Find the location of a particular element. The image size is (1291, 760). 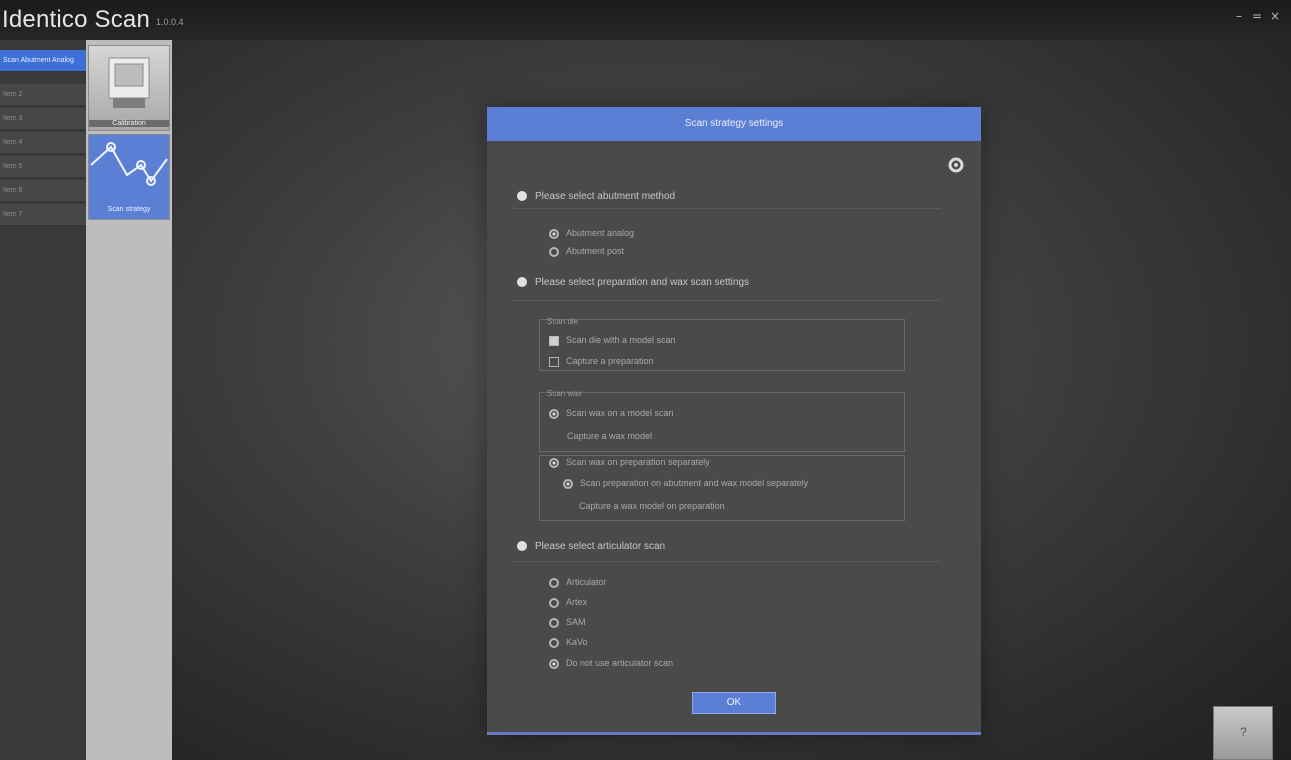

tool-label: Calibration is located at coordinates (129, 123).